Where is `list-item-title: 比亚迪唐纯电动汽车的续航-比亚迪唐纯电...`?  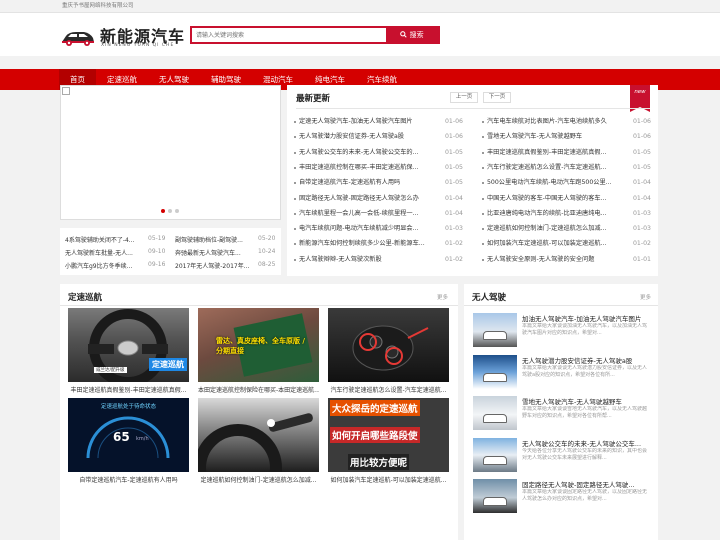
list-item-title: 比亚迪唐纯电动汽车的续航-比亚迪唐纯电... is located at coordinates (547, 213).